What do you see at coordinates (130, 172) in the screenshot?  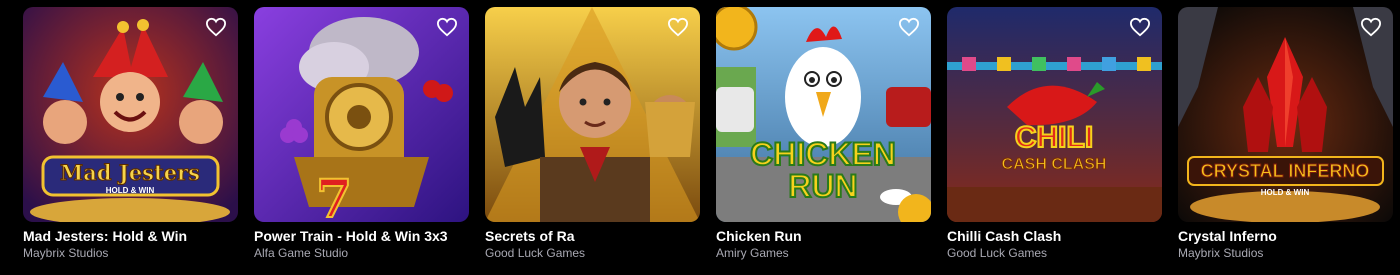 I see `art-title: Mad Jesters` at bounding box center [130, 172].